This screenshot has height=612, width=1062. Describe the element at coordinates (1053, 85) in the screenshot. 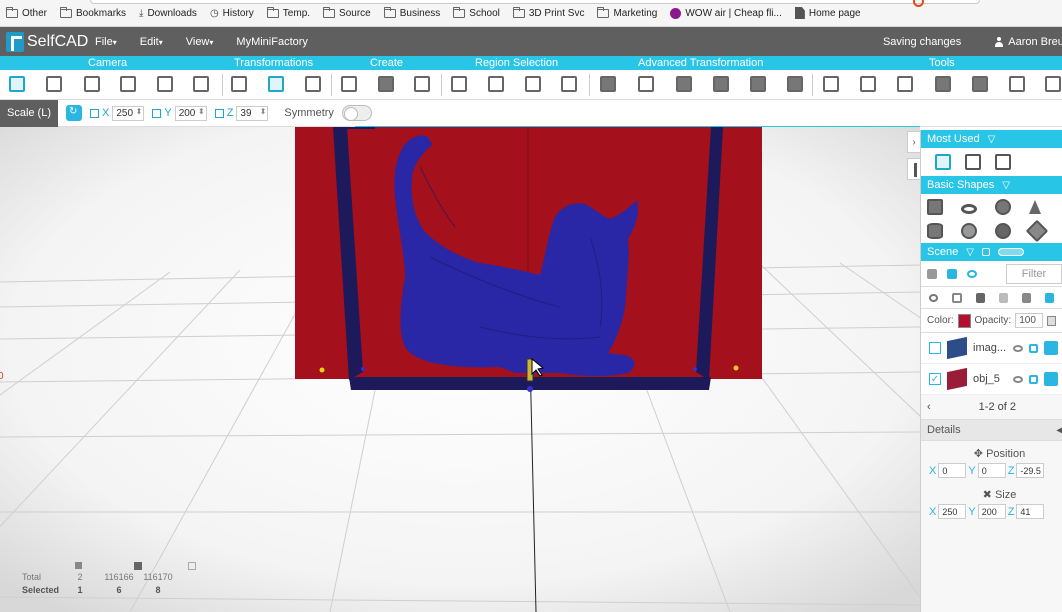

I see `tool-more-icon` at that location.